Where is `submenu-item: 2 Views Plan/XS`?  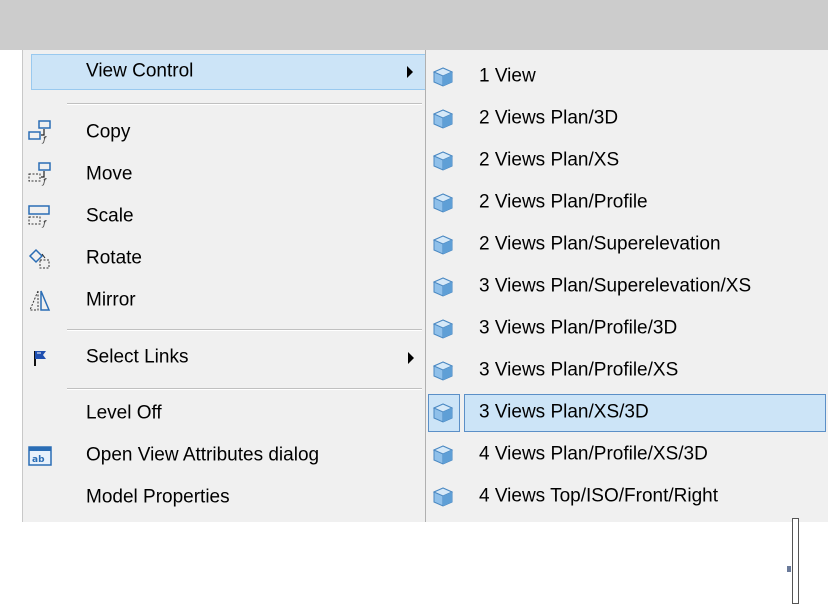 submenu-item: 2 Views Plan/XS is located at coordinates (627, 161).